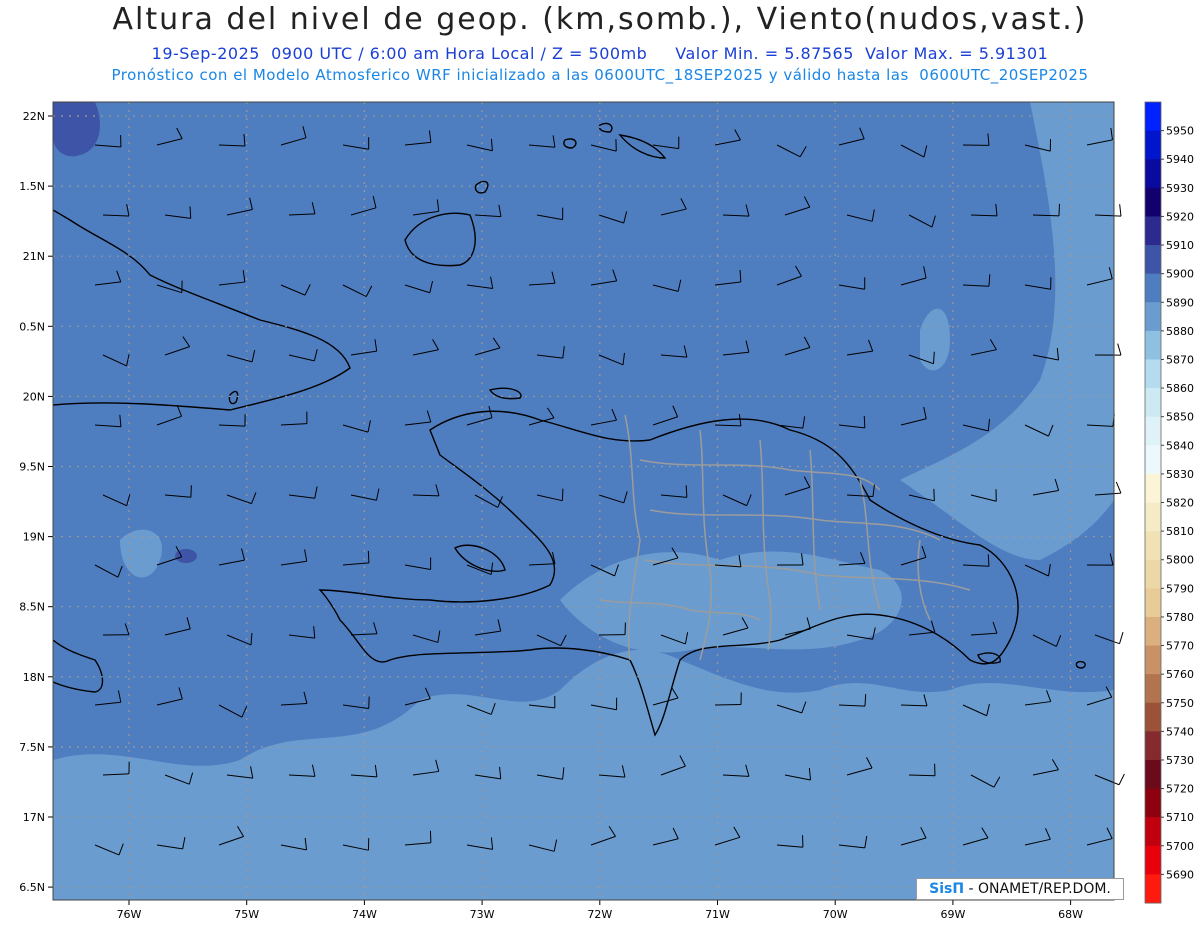  Describe the element at coordinates (1180, 646) in the screenshot. I see `colorbar-label: 5770` at that location.